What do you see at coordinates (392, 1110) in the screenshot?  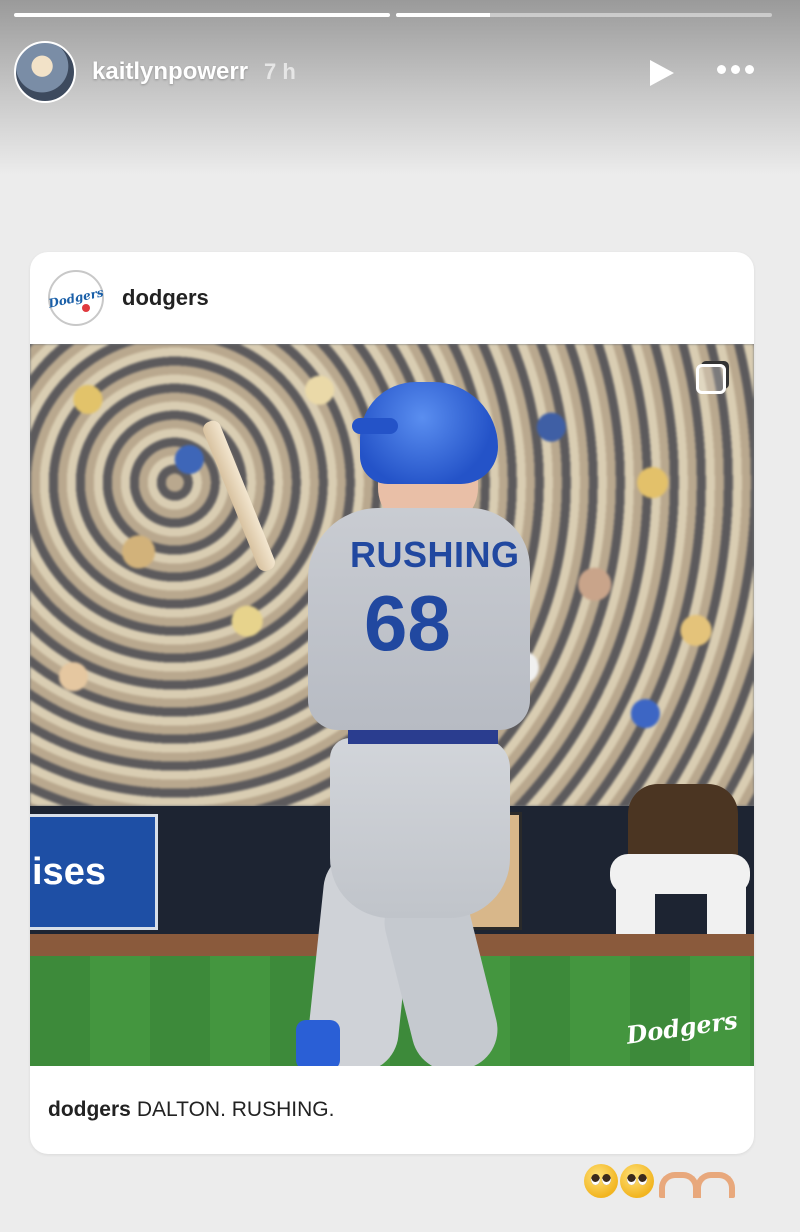 I see `post-caption: dodgers DALTON. RUSHING.` at bounding box center [392, 1110].